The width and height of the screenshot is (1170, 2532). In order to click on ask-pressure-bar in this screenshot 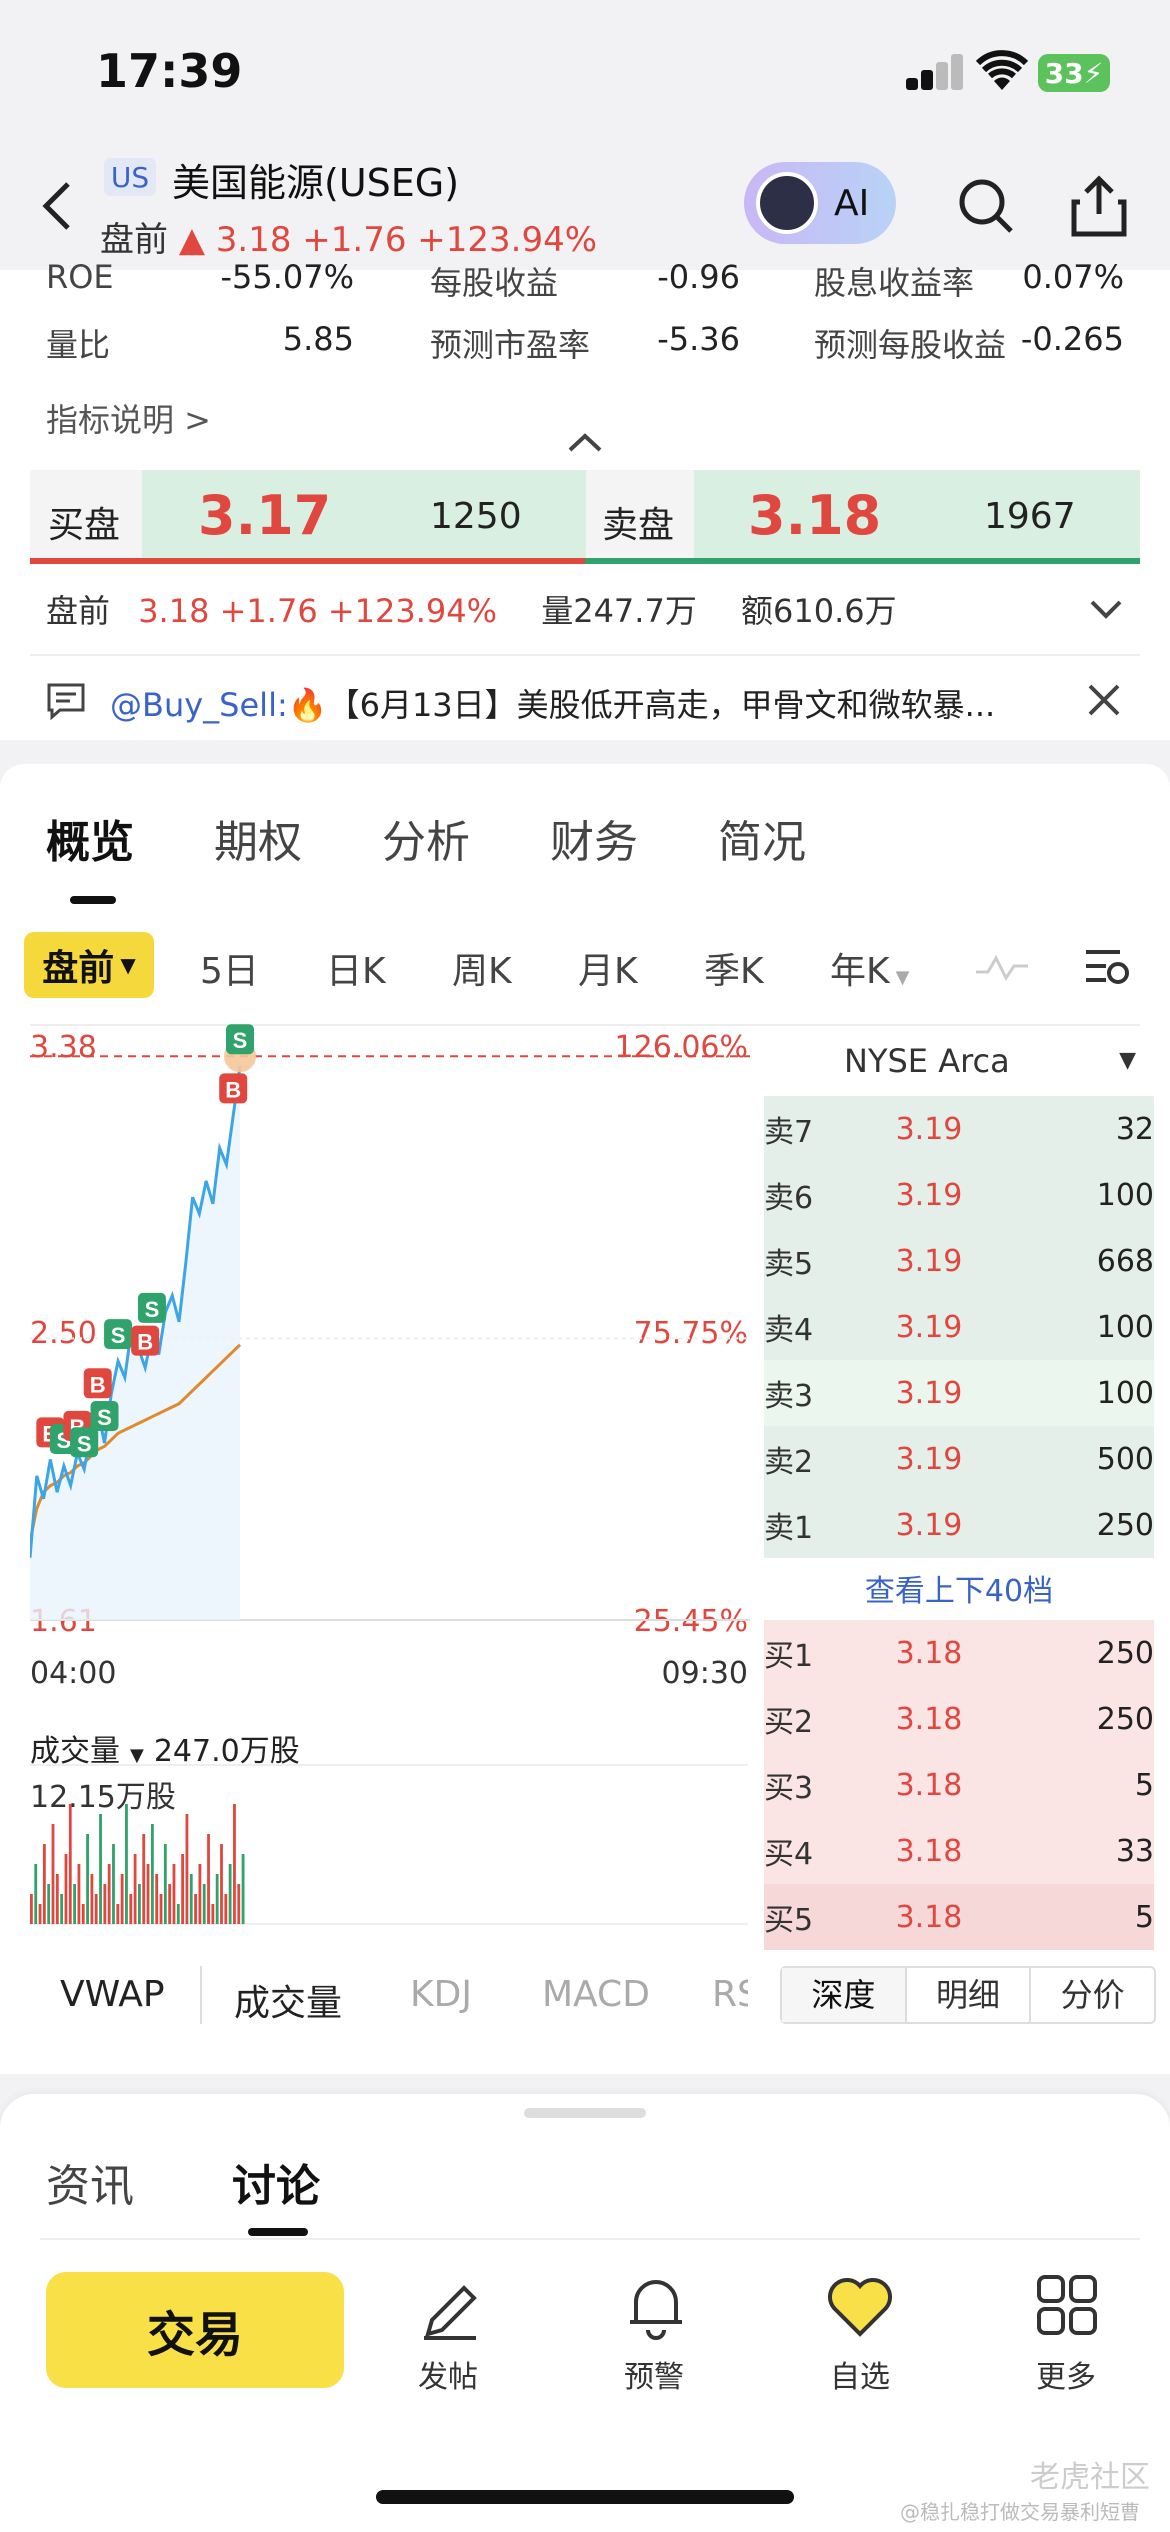, I will do `click(862, 561)`.